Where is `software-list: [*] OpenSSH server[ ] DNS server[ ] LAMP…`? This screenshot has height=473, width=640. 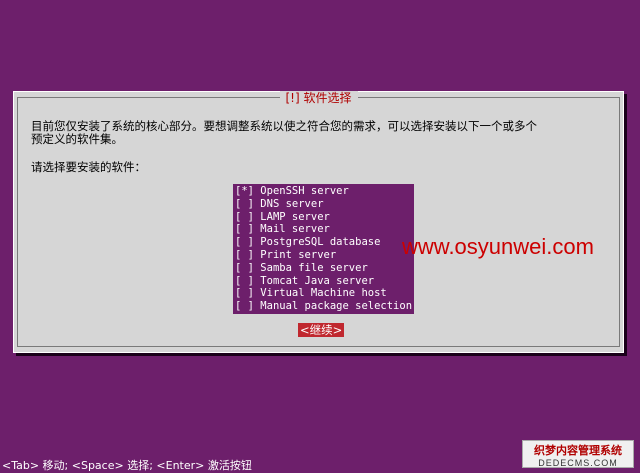 software-list: [*] OpenSSH server[ ] DNS server[ ] LAMP… is located at coordinates (323, 249).